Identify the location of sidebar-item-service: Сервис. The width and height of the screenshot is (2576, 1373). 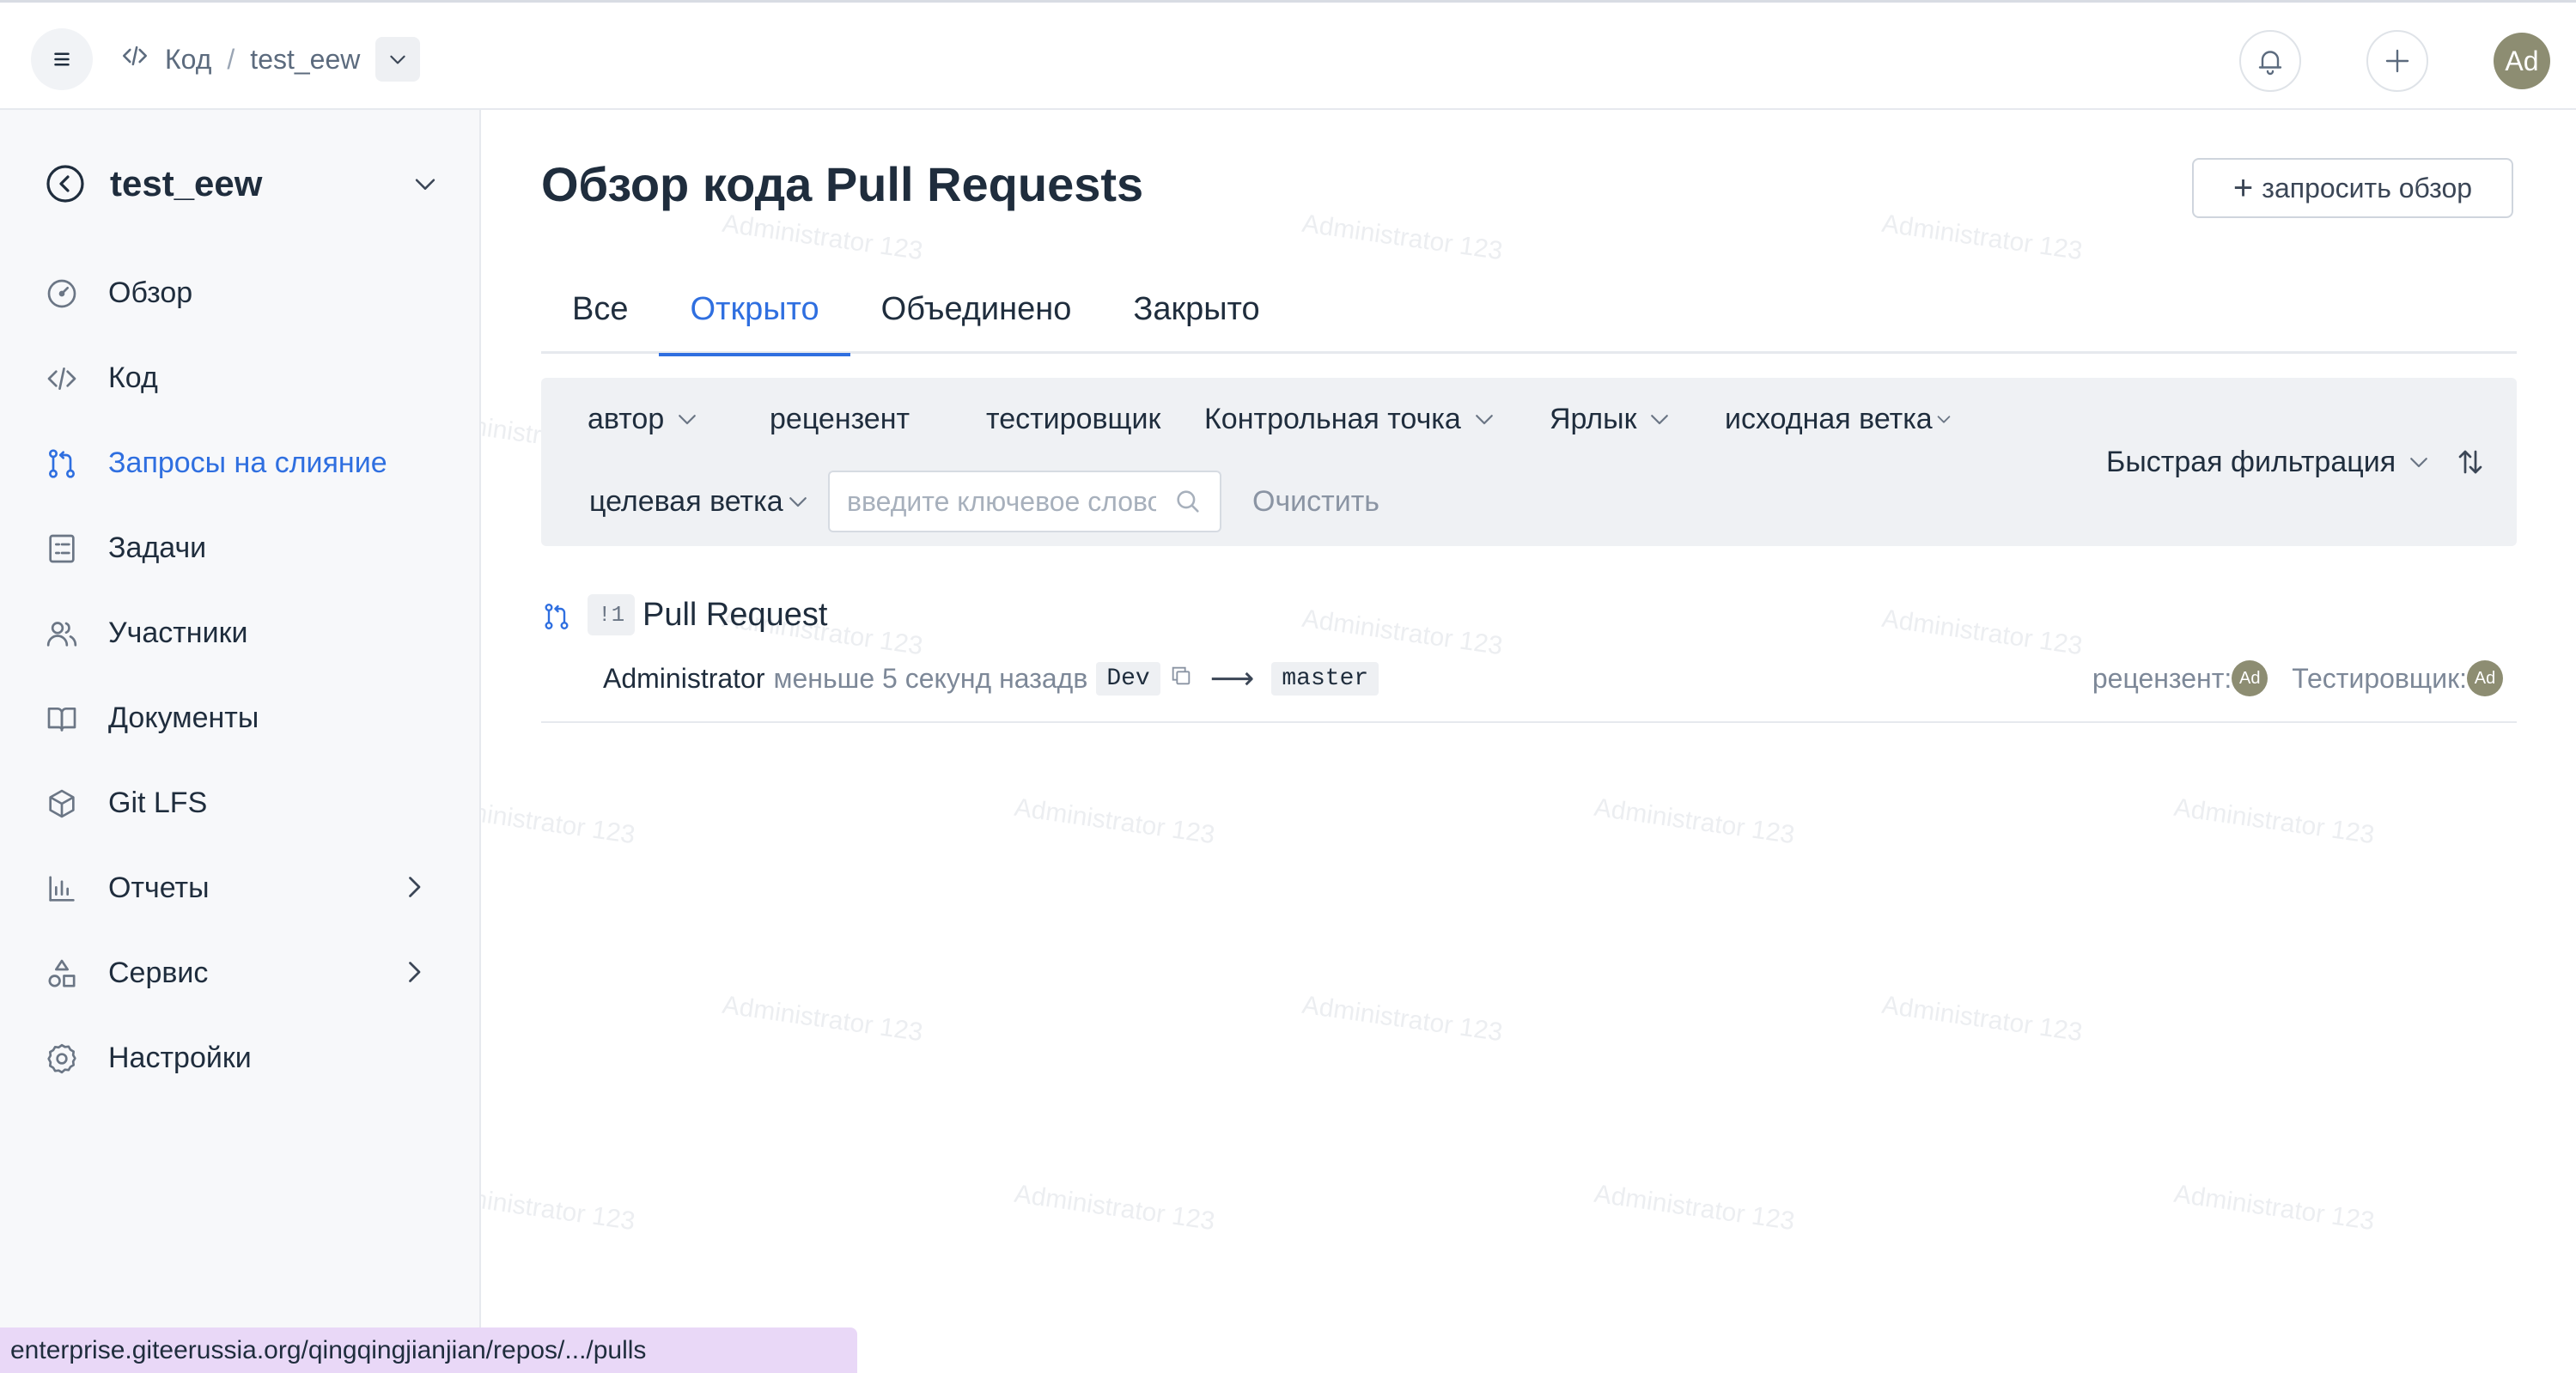
(240, 974).